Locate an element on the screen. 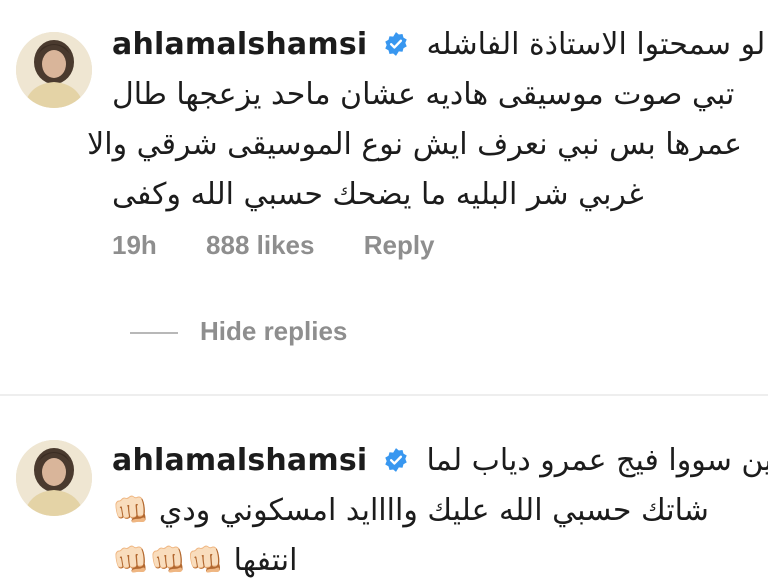 The width and height of the screenshot is (768, 586). comment-meta: 19h 888 likes Reply is located at coordinates (294, 245).